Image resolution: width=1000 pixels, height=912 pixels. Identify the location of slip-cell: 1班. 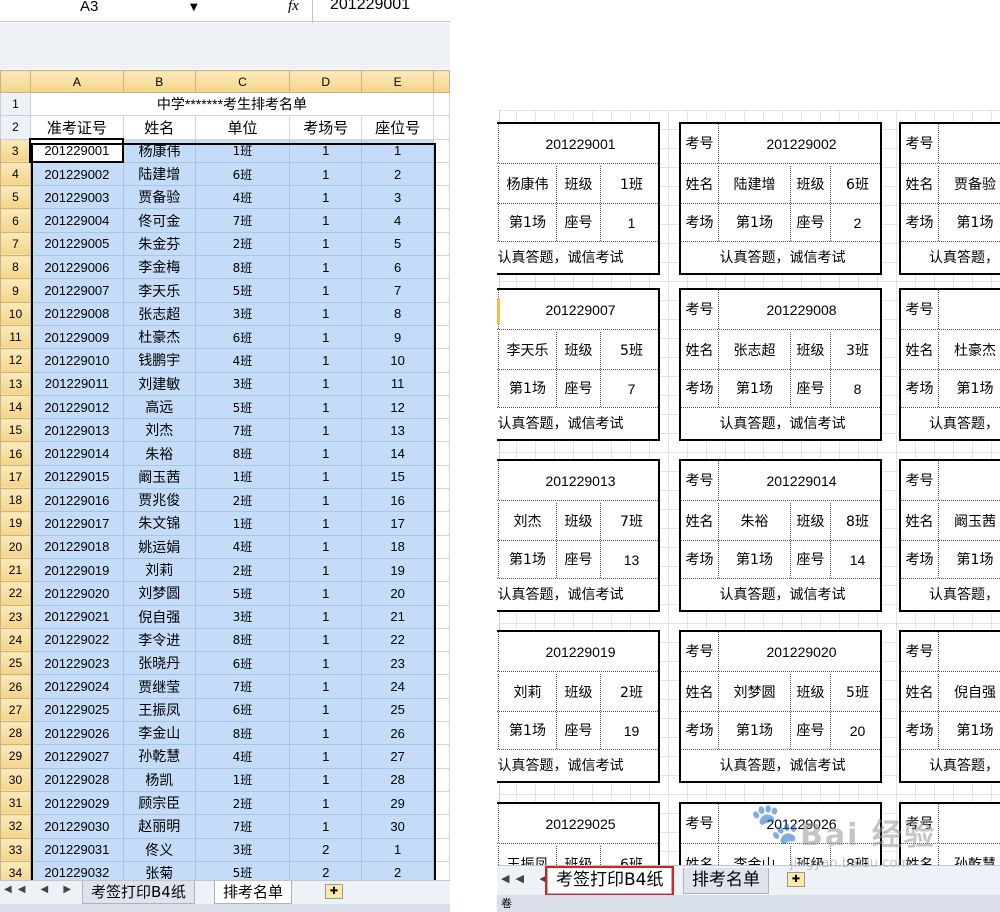
(631, 184).